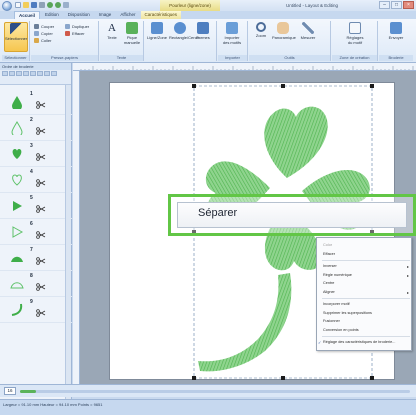  What do you see at coordinates (384, 5) in the screenshot?
I see `minimize-button: –` at bounding box center [384, 5].